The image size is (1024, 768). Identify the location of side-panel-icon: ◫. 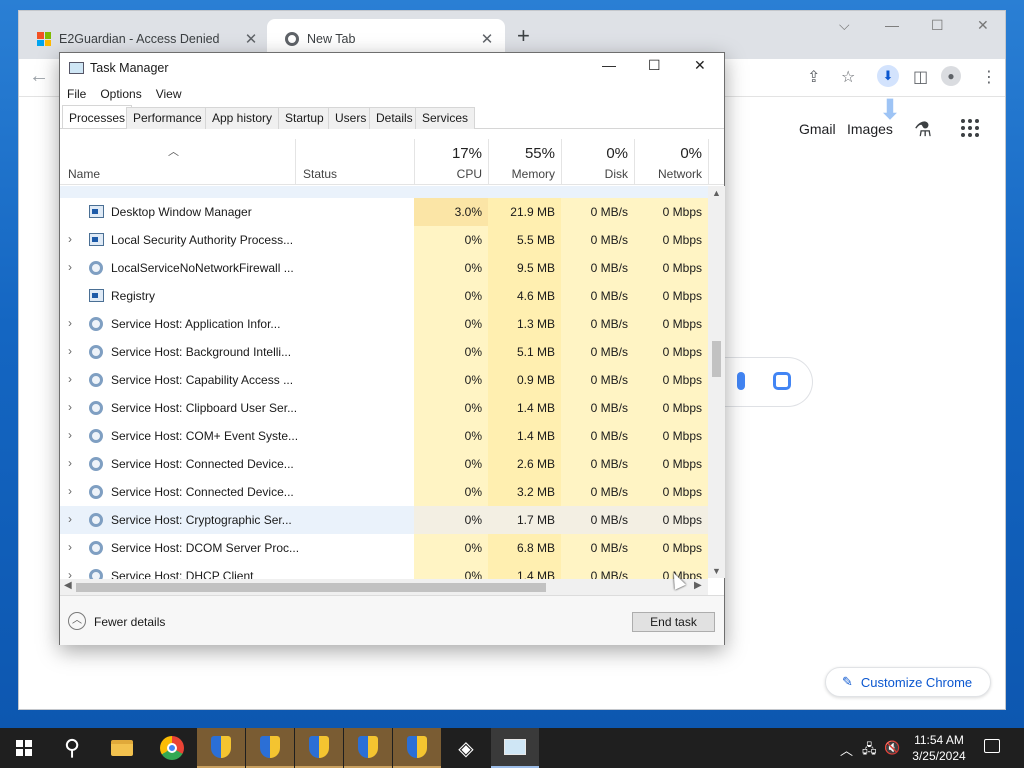
(920, 77).